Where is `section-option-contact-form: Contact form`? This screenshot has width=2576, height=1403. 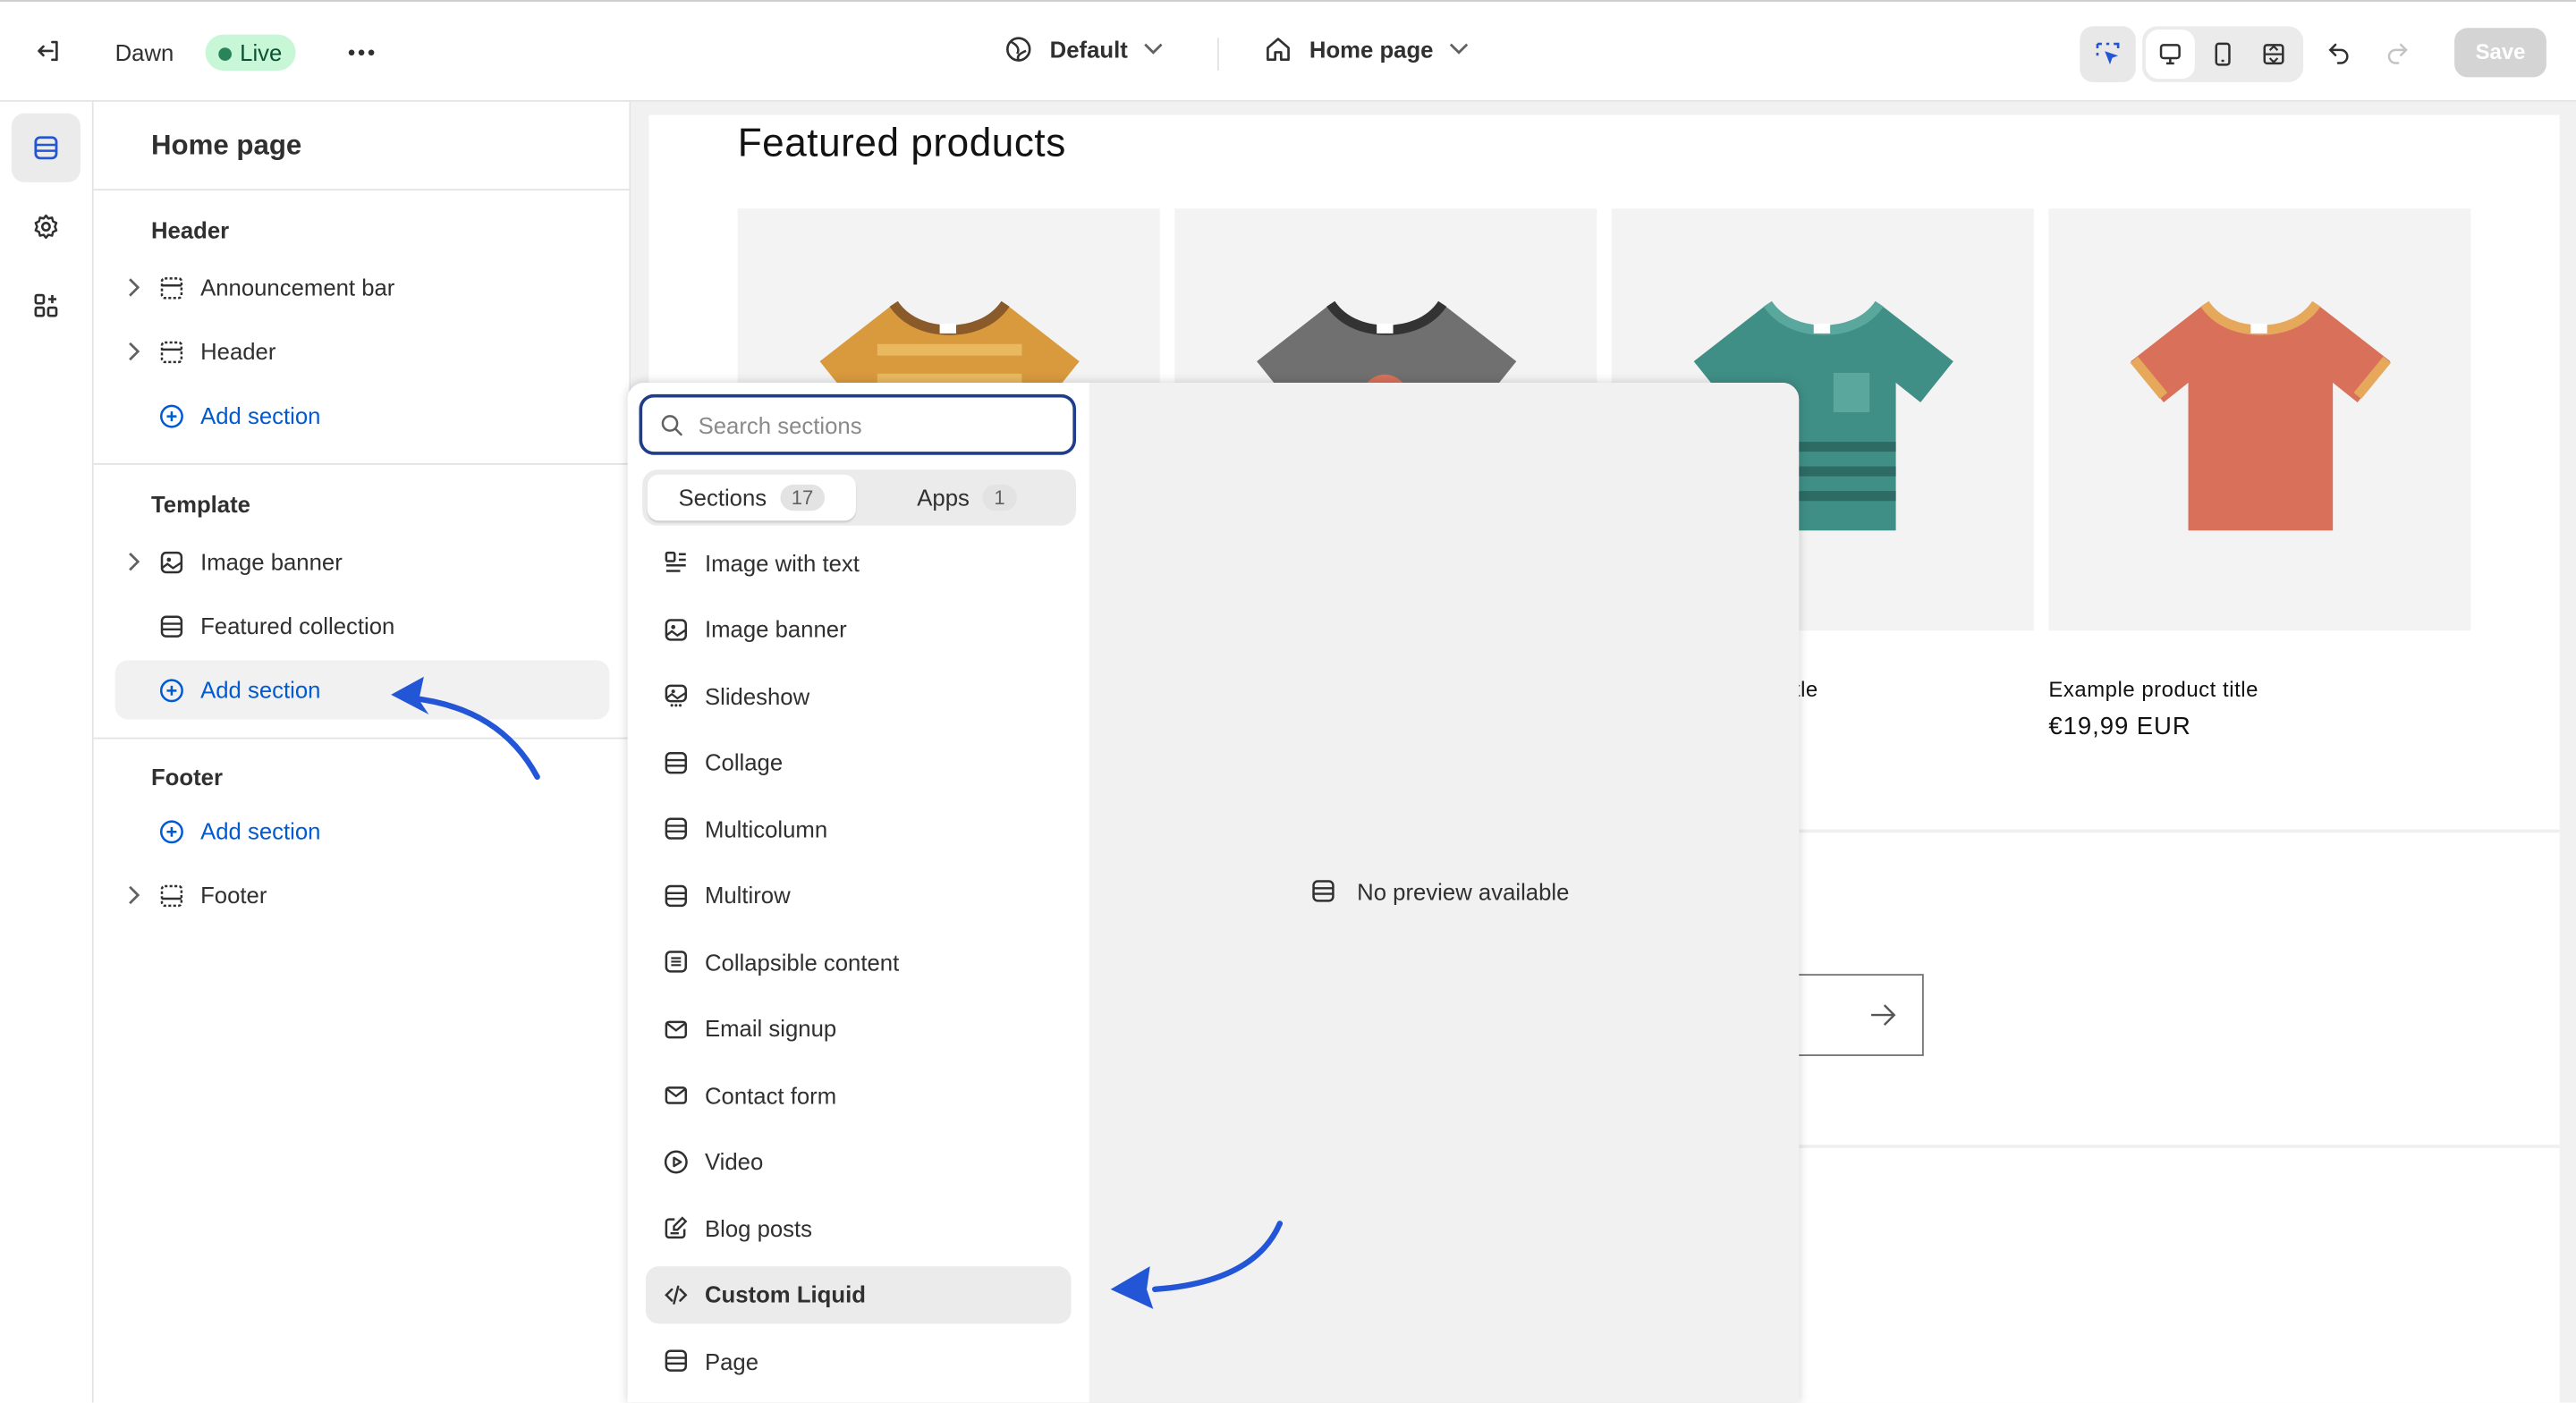
section-option-contact-form: Contact form is located at coordinates (859, 1094).